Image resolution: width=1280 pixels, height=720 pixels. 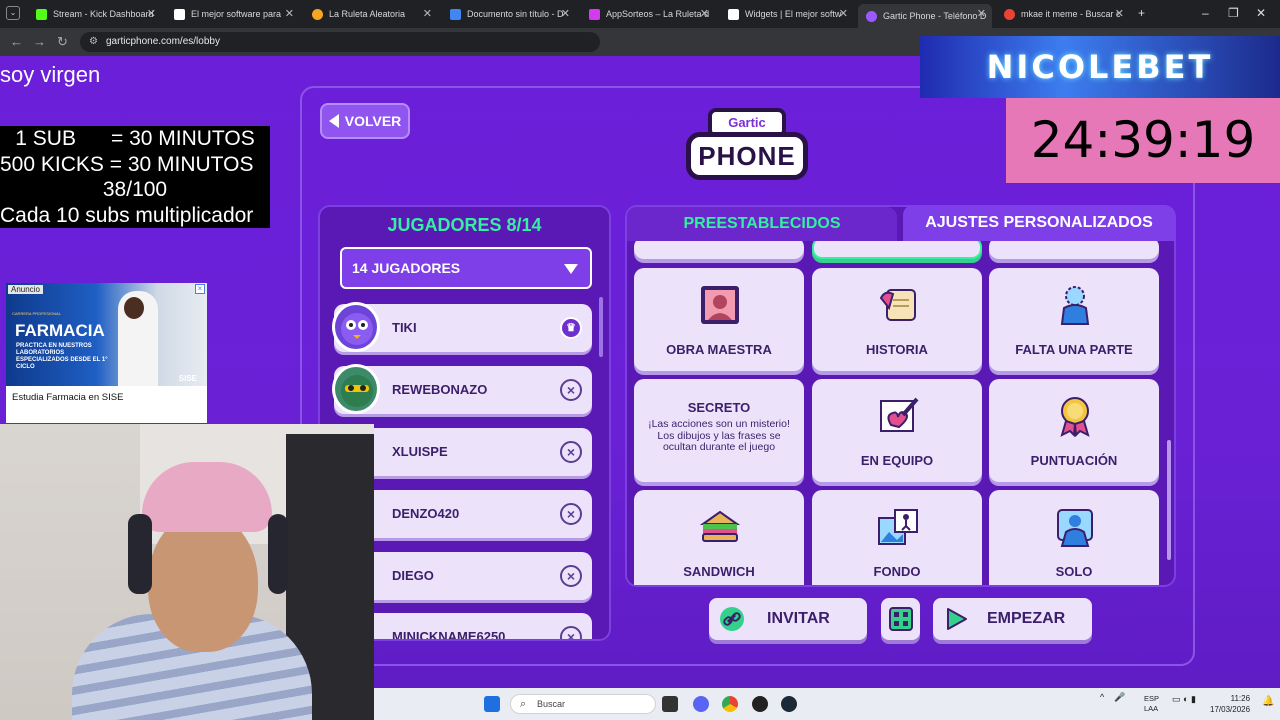 I want to click on task-view-icon, so click(x=670, y=704).